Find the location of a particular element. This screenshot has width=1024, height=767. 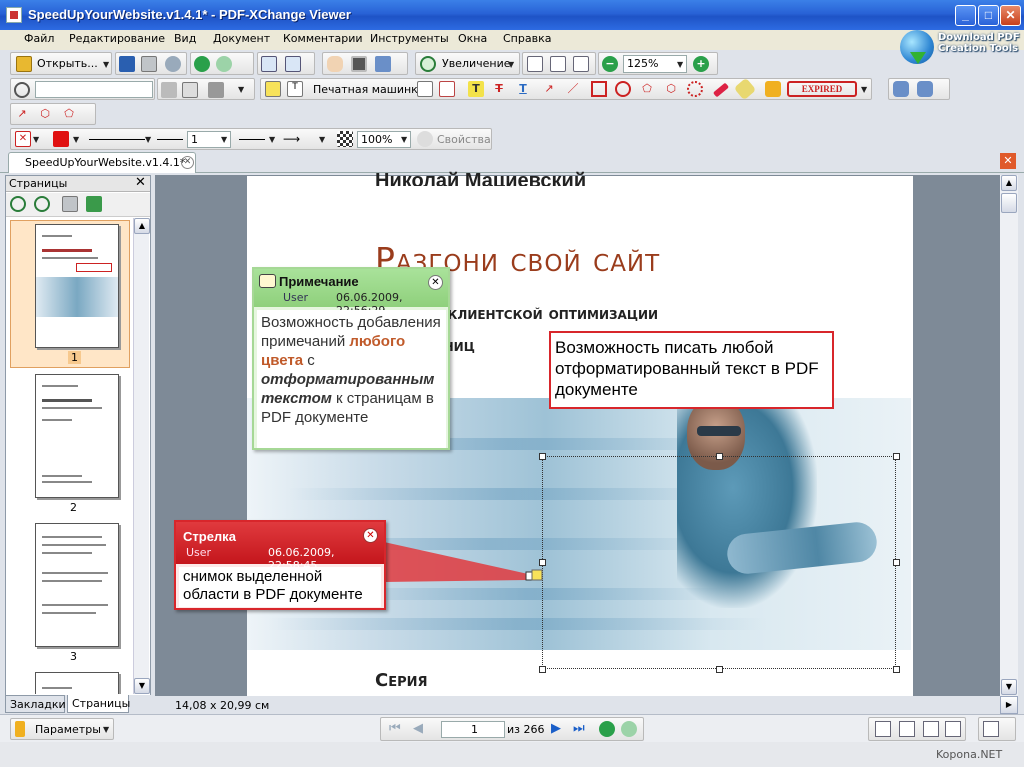

enlarge-thumbnails-icon is located at coordinates (18, 204).